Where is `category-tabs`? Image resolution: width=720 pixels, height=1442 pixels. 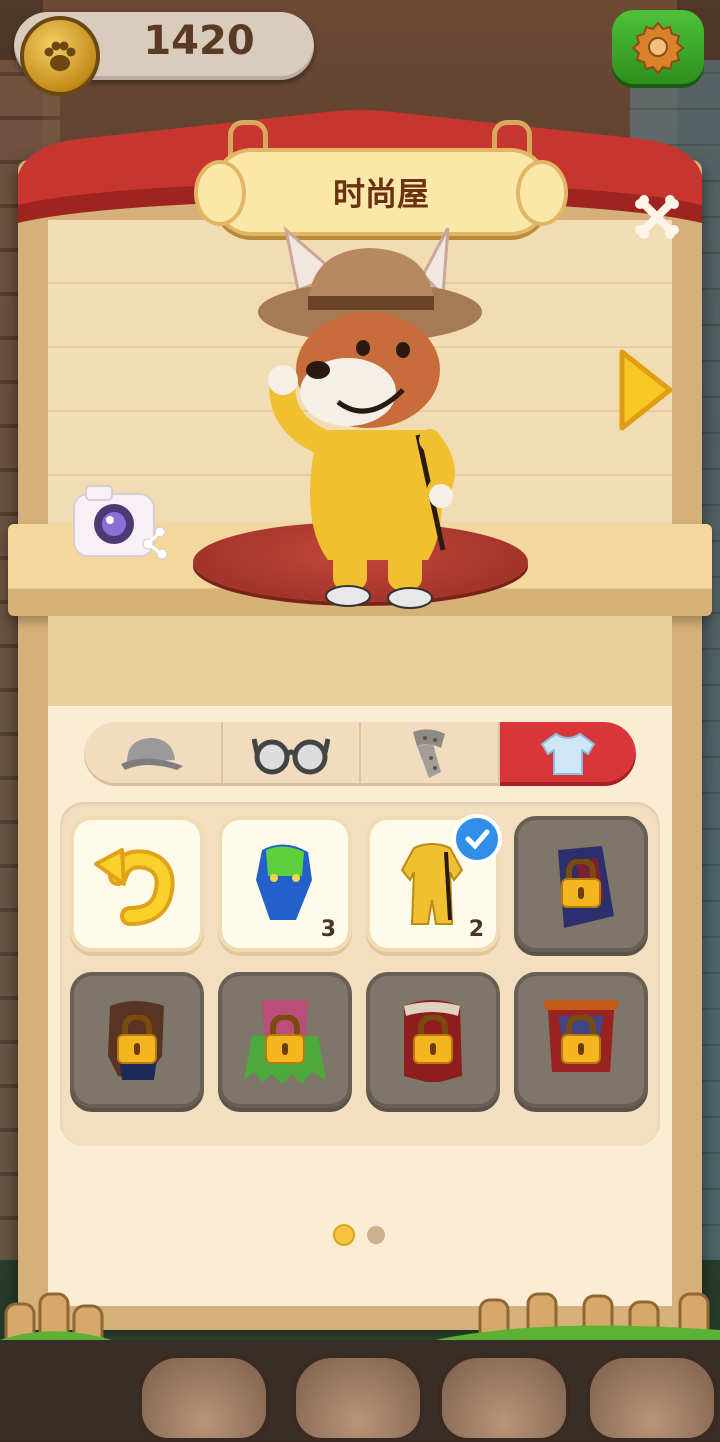
category-tabs is located at coordinates (360, 754).